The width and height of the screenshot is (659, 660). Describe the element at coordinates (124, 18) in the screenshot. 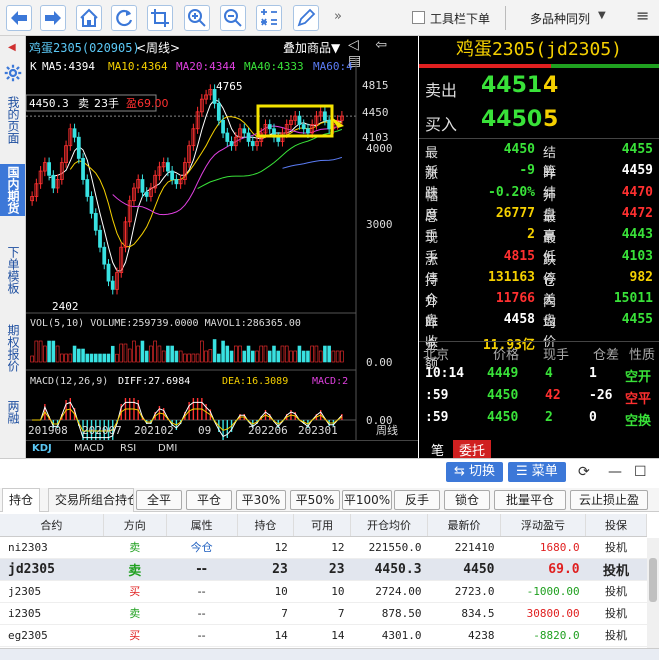

I see `refresh-button` at that location.